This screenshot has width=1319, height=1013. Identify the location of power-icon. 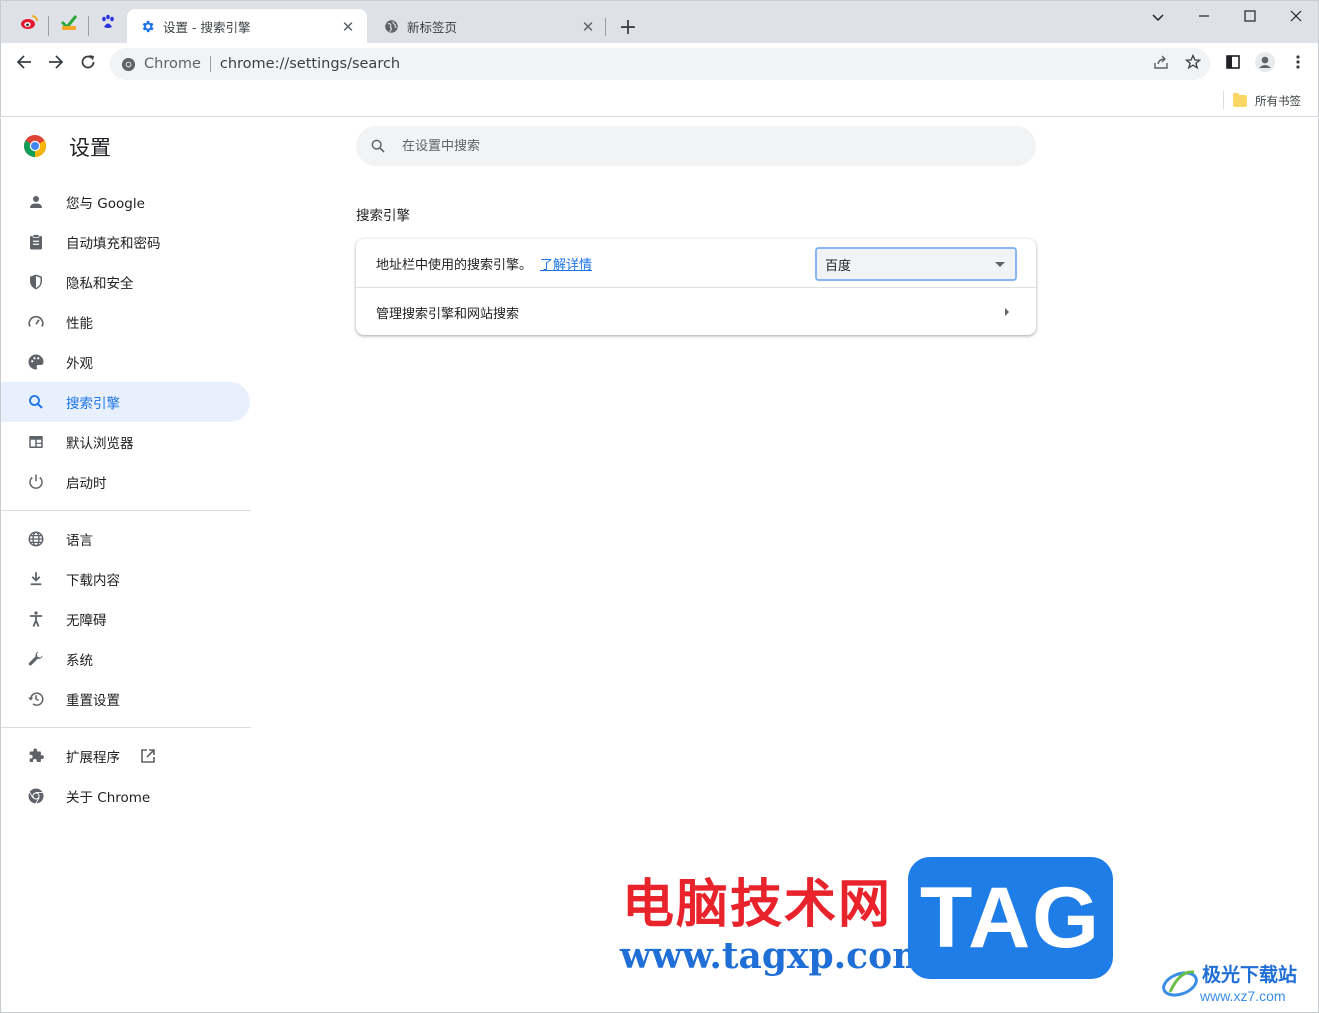
(36, 482).